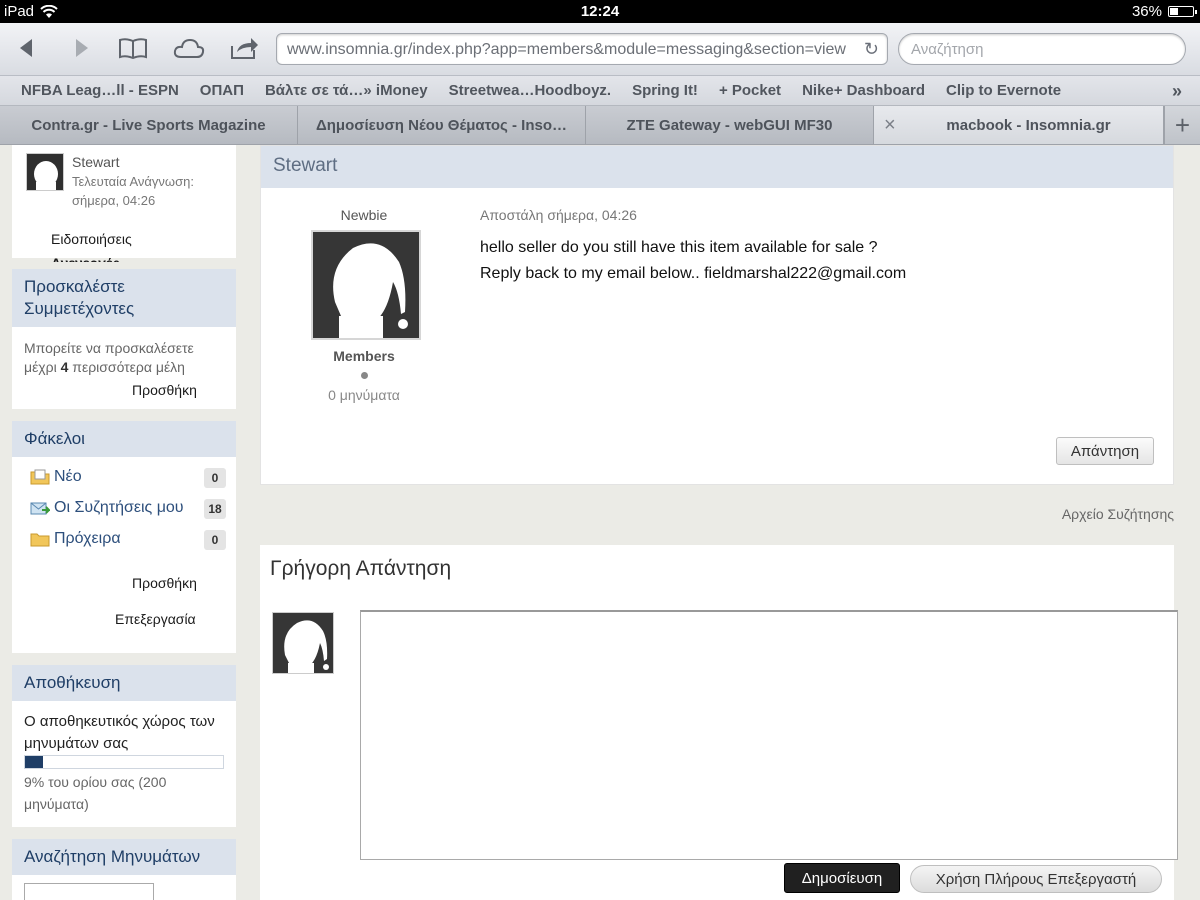  Describe the element at coordinates (100, 90) in the screenshot. I see `bookmark-item: NFBA Leag…ll - ESPN` at that location.